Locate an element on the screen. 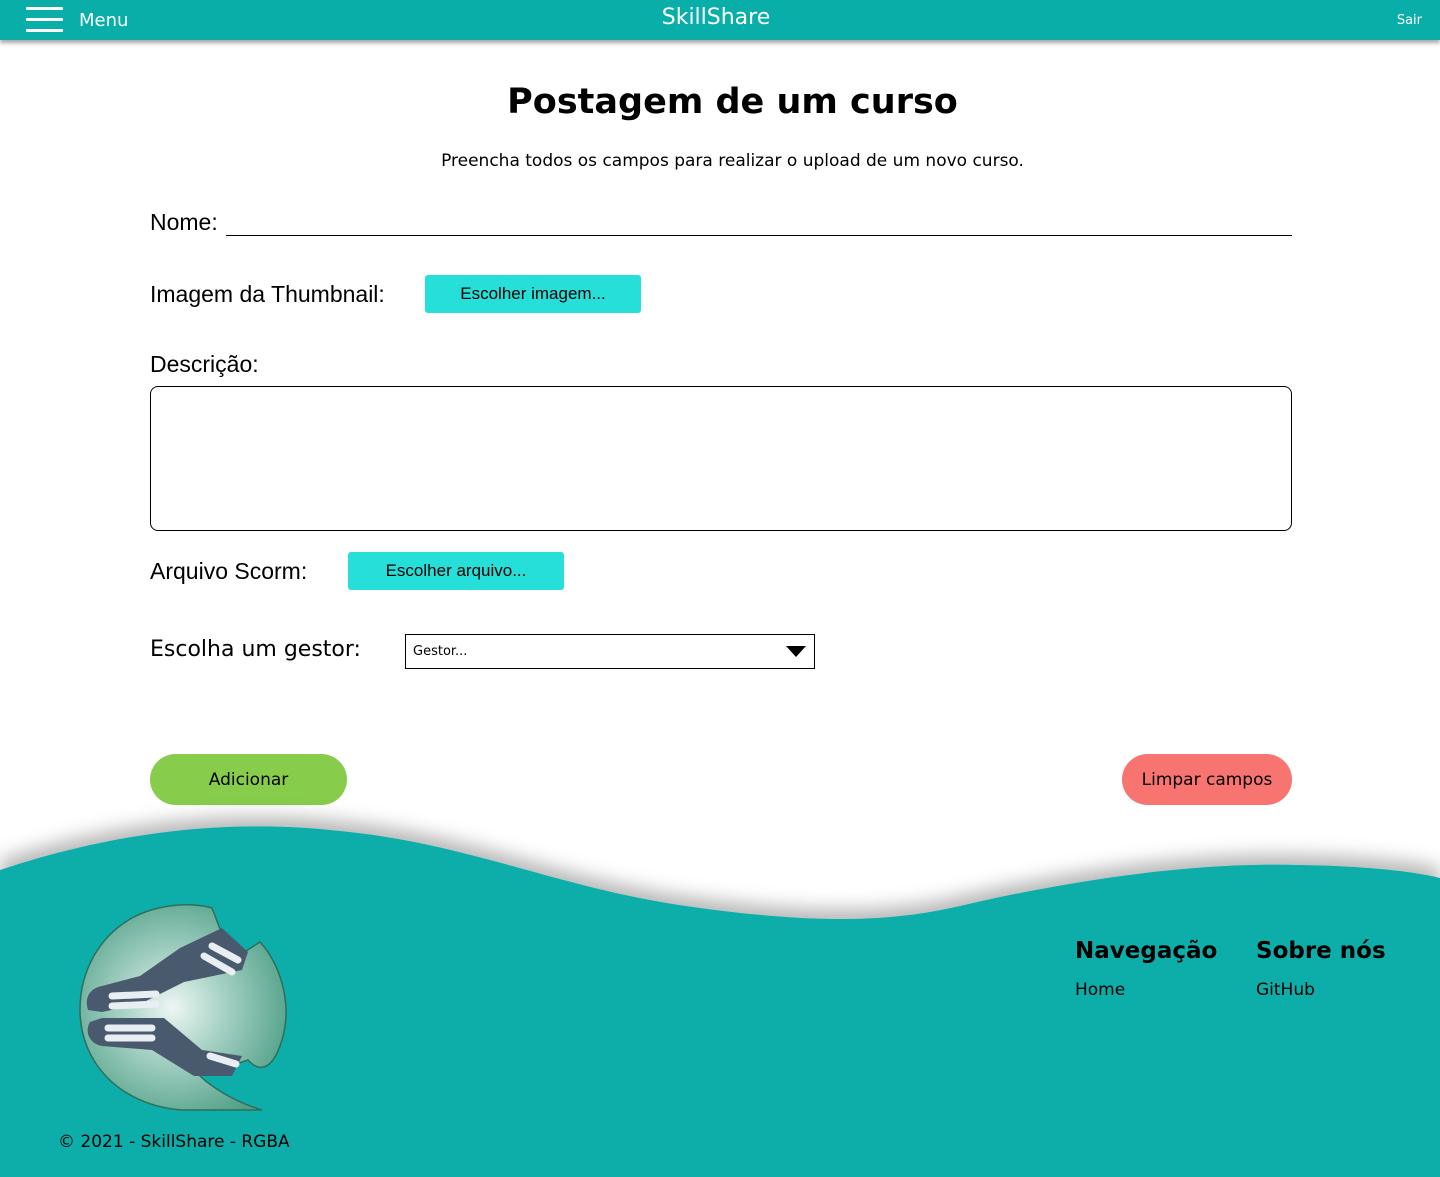 The height and width of the screenshot is (1177, 1440). skillshare-logo is located at coordinates (183, 1007).